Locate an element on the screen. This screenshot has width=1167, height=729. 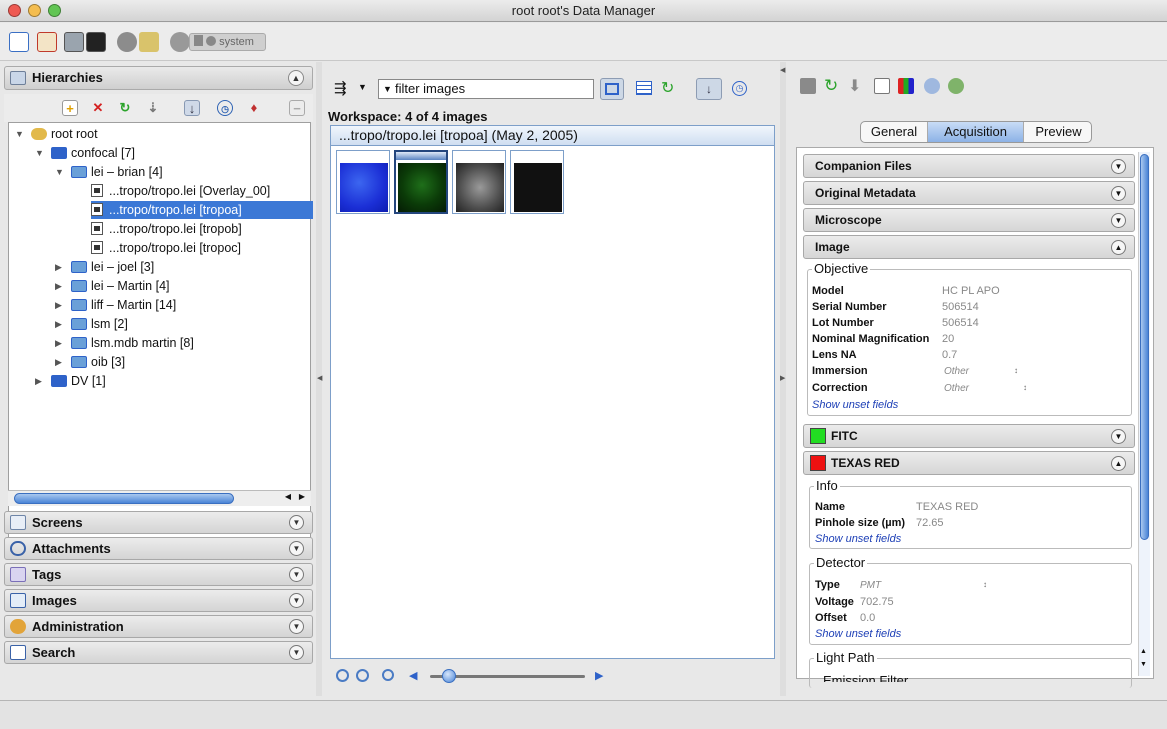
group-icon is located at coordinates (180, 42).